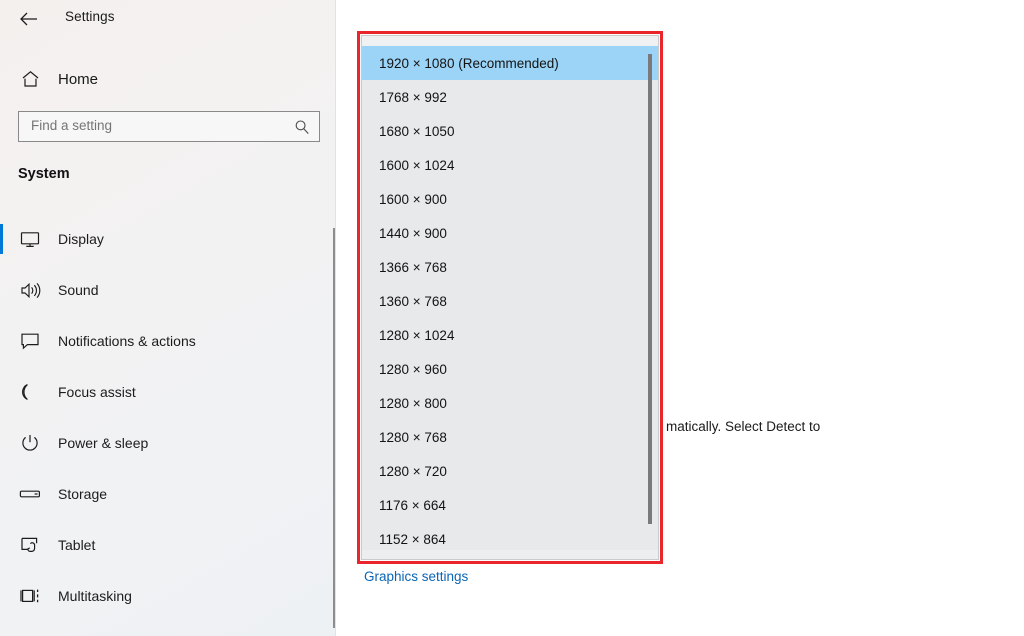 The image size is (1024, 636). What do you see at coordinates (30, 341) in the screenshot?
I see `chat-bubble-icon` at bounding box center [30, 341].